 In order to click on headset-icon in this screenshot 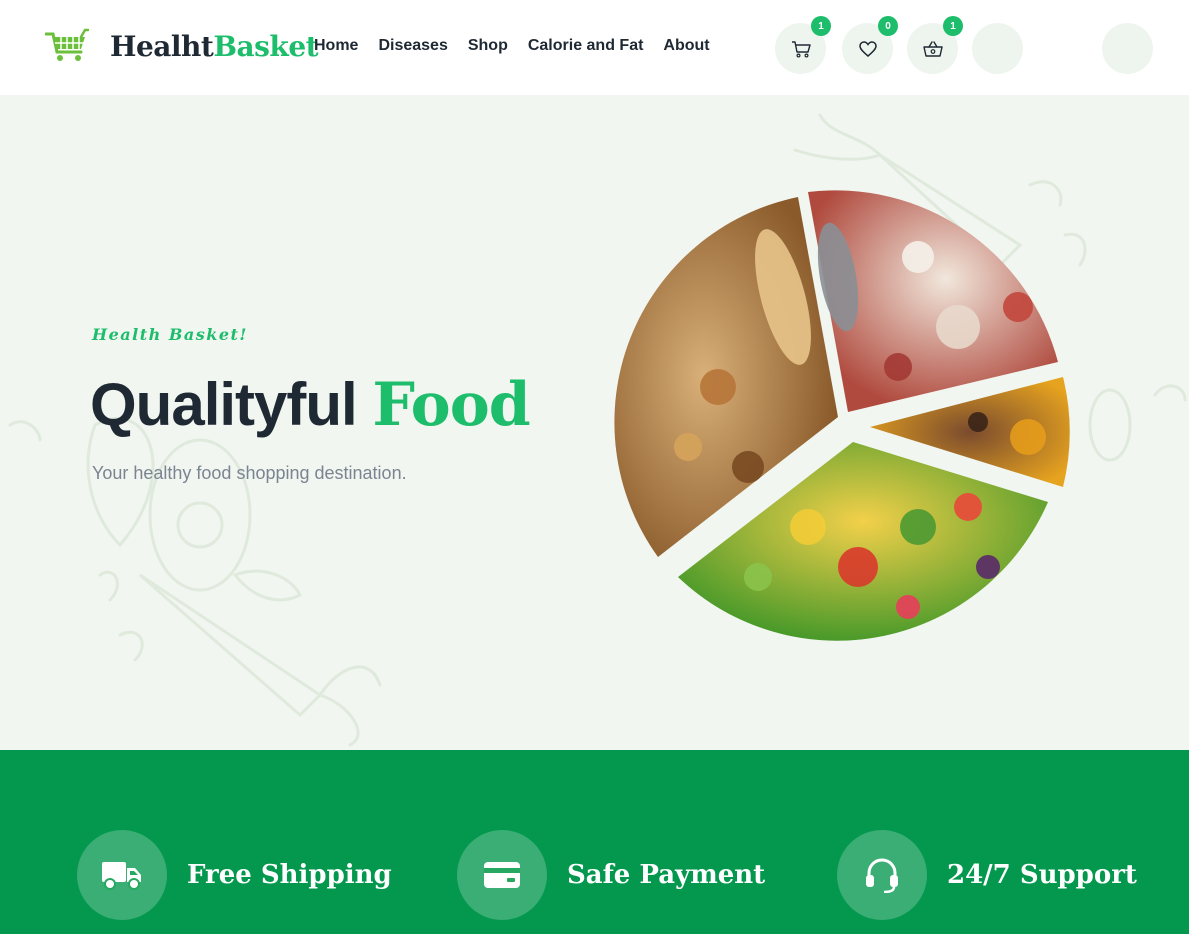, I will do `click(882, 875)`.